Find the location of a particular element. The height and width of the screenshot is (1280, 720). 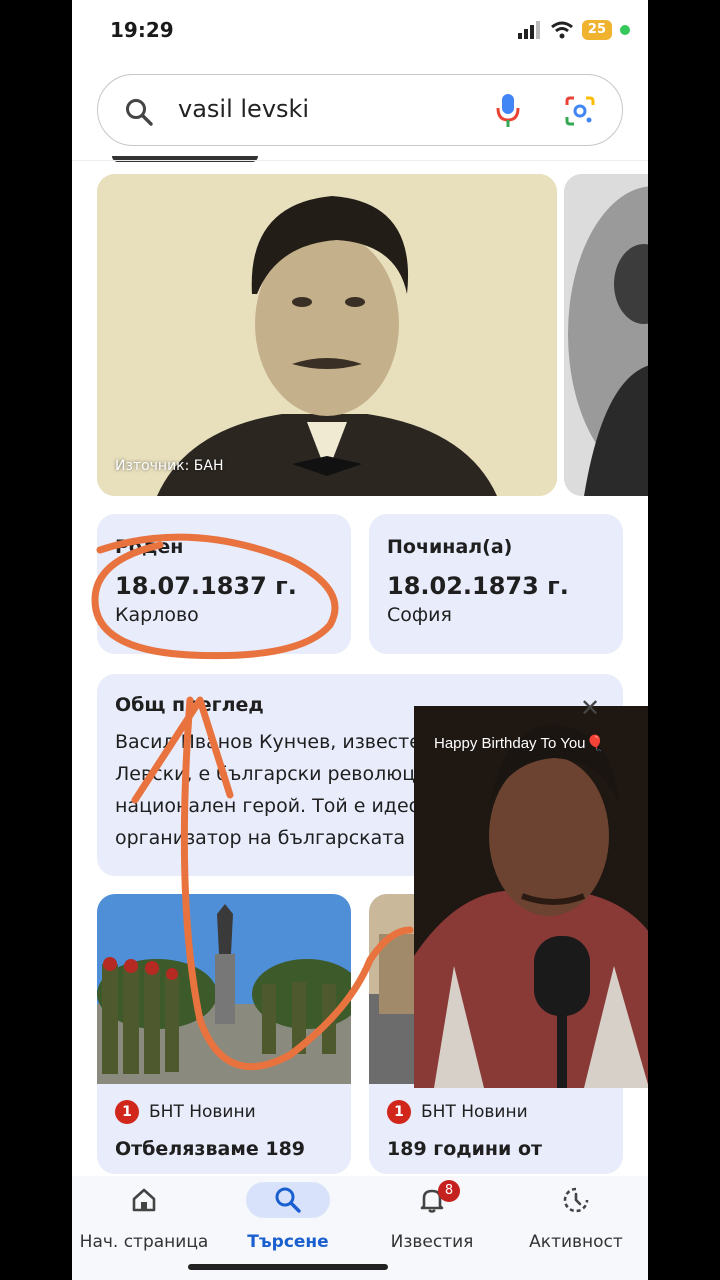

notification-badge: 8 is located at coordinates (449, 1191).